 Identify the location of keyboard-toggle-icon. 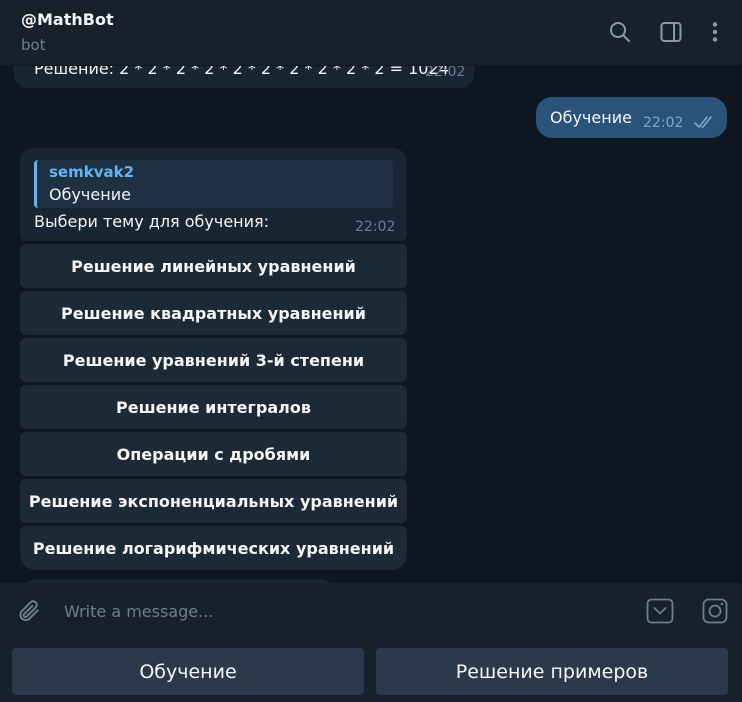
(660, 611).